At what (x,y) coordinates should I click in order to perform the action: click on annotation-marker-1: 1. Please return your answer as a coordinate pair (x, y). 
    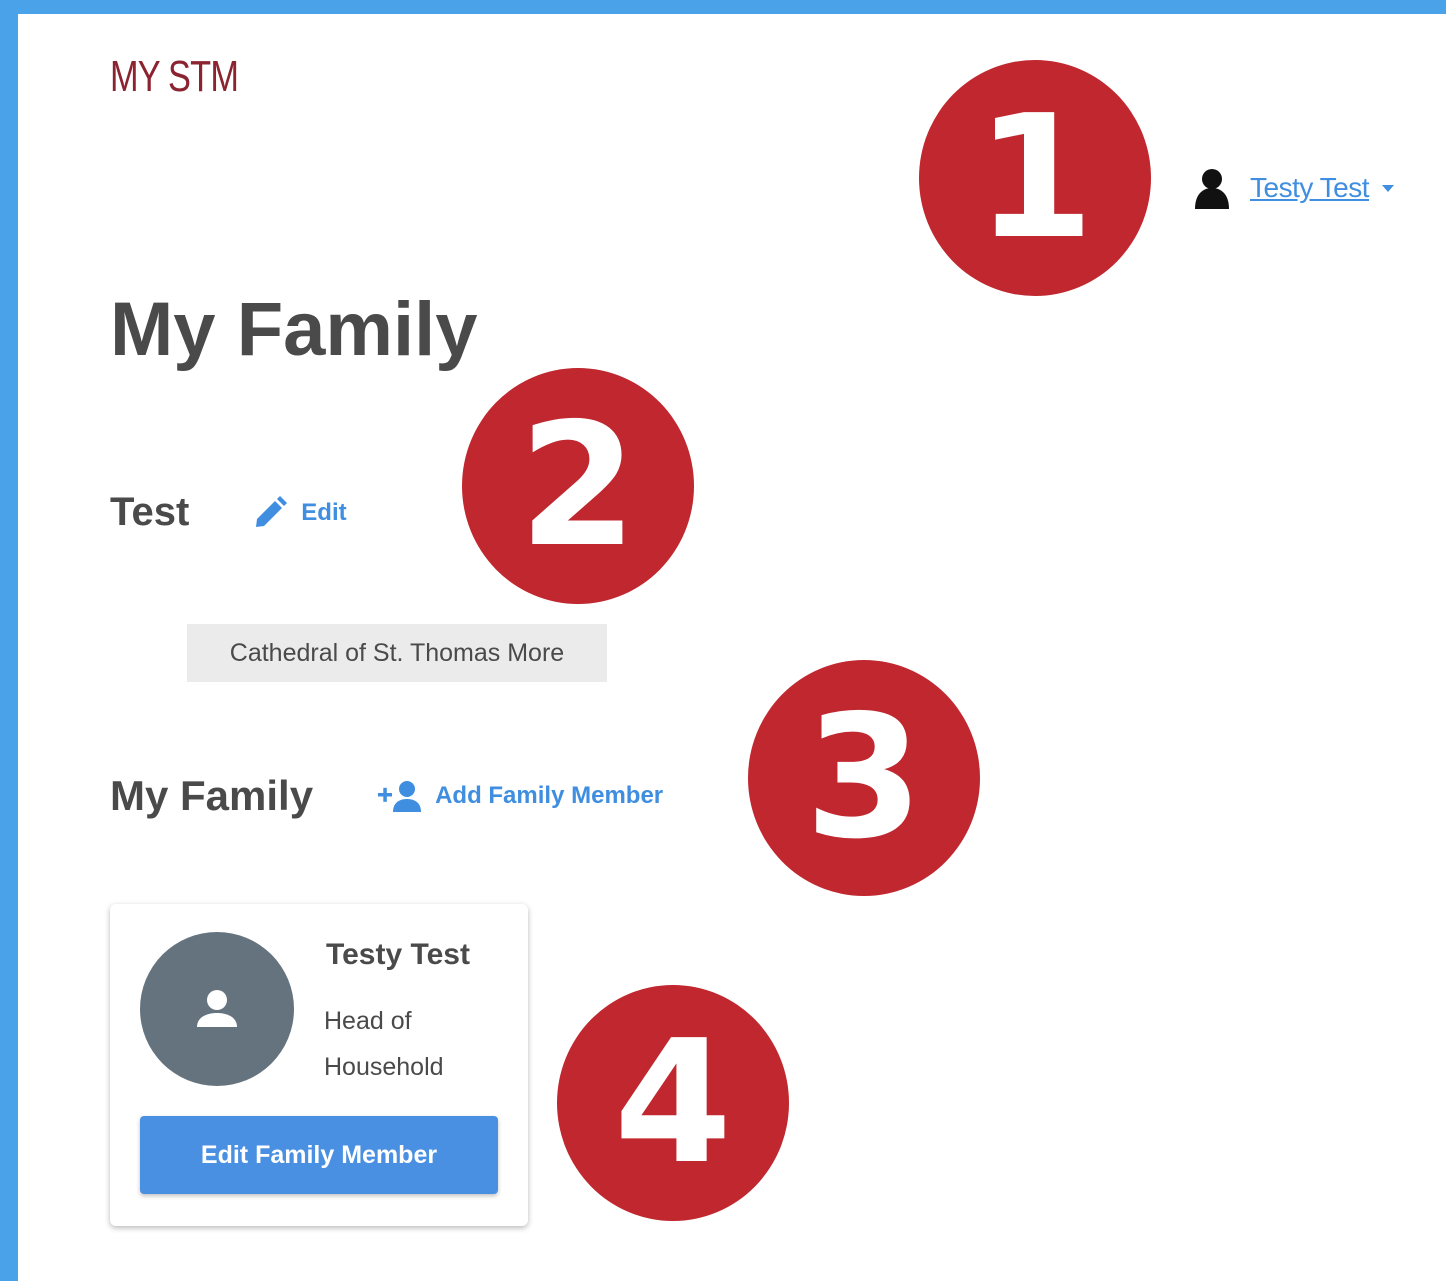
    Looking at the image, I should click on (1035, 178).